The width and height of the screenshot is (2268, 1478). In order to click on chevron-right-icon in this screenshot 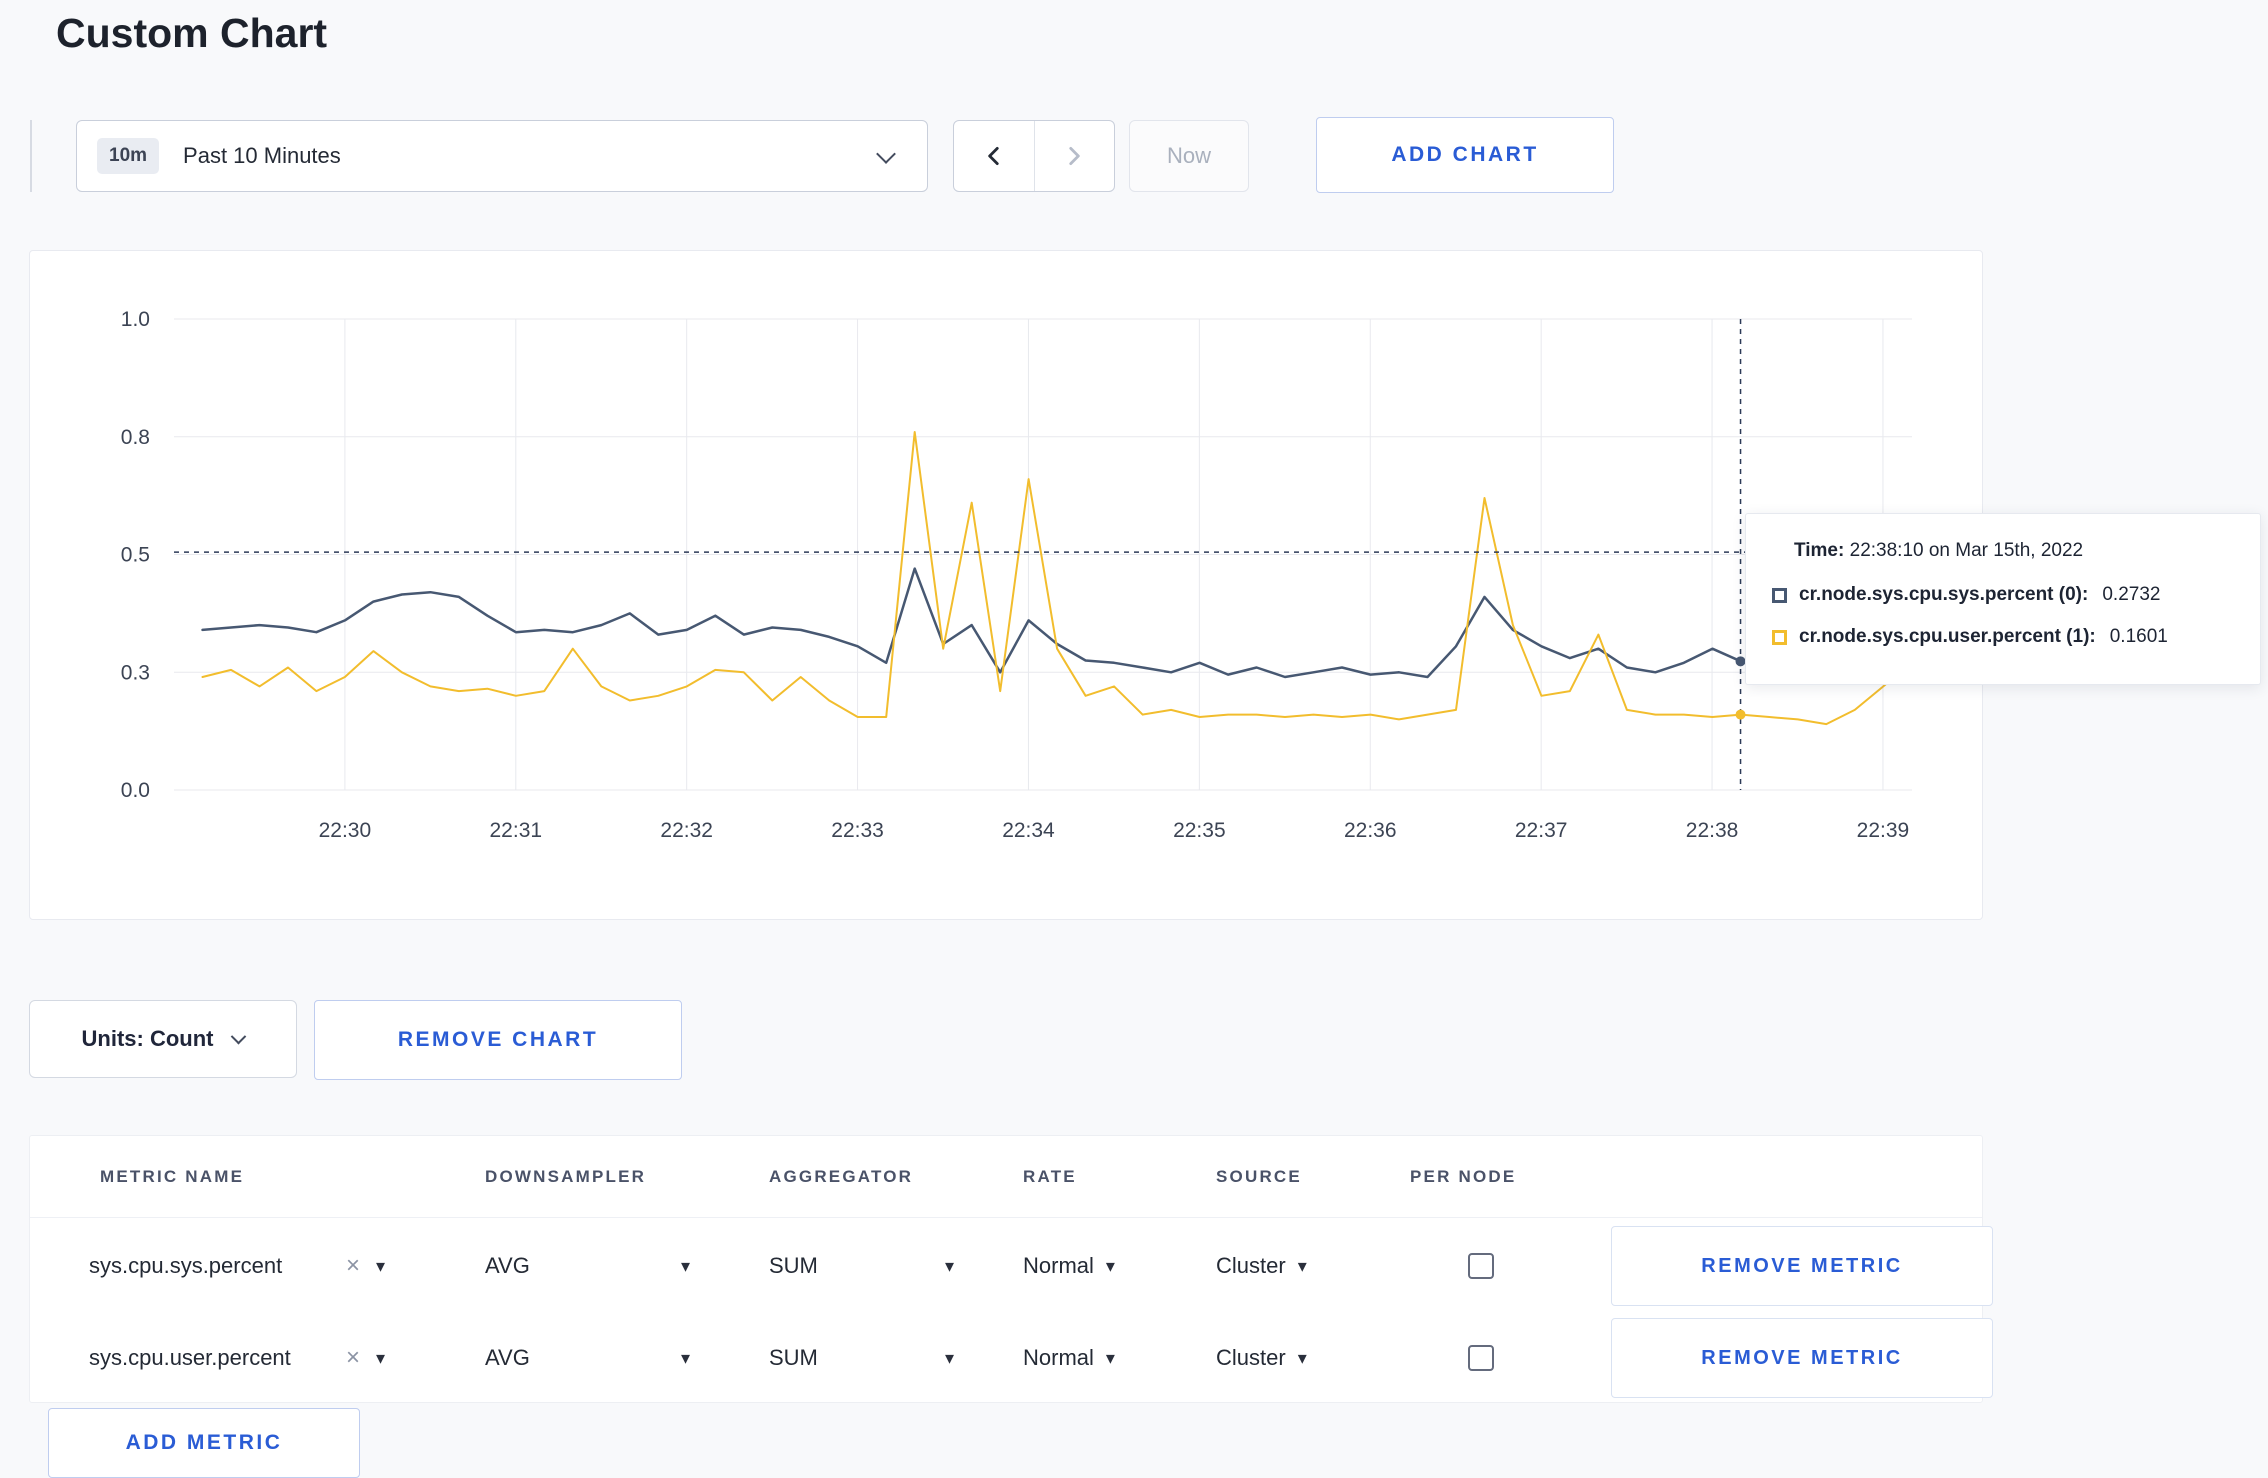, I will do `click(1074, 156)`.